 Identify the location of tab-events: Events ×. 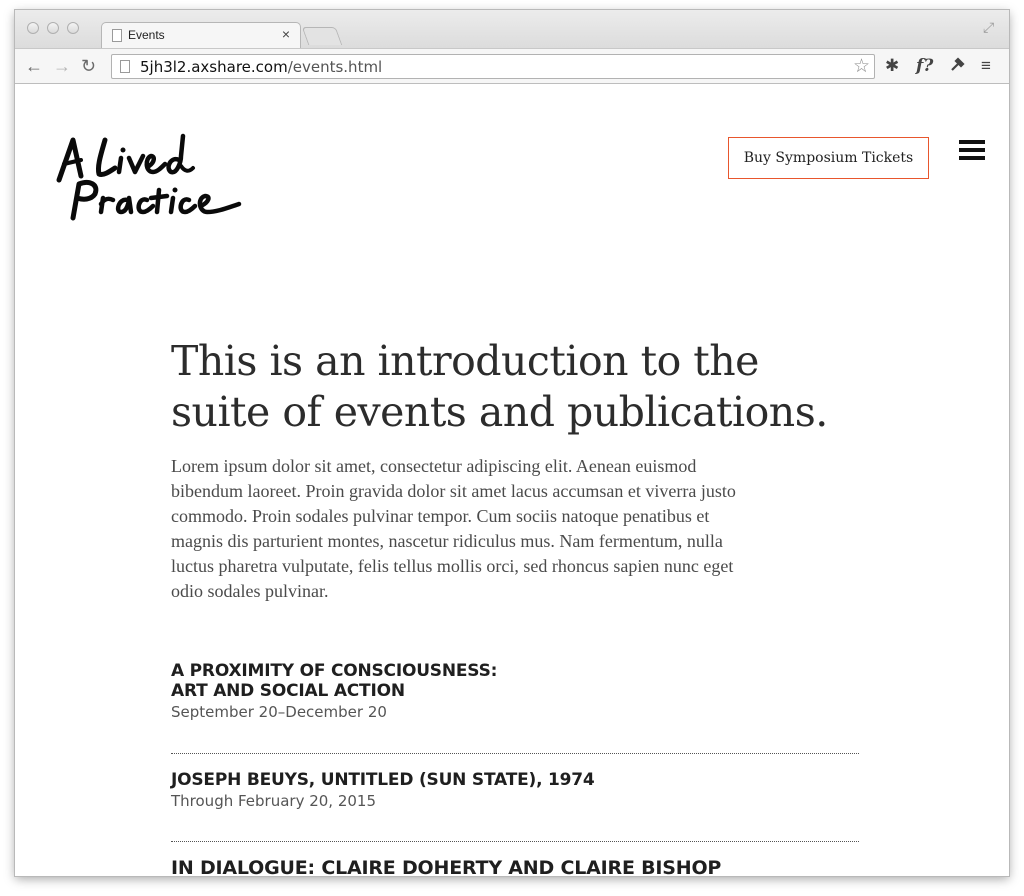
(201, 35).